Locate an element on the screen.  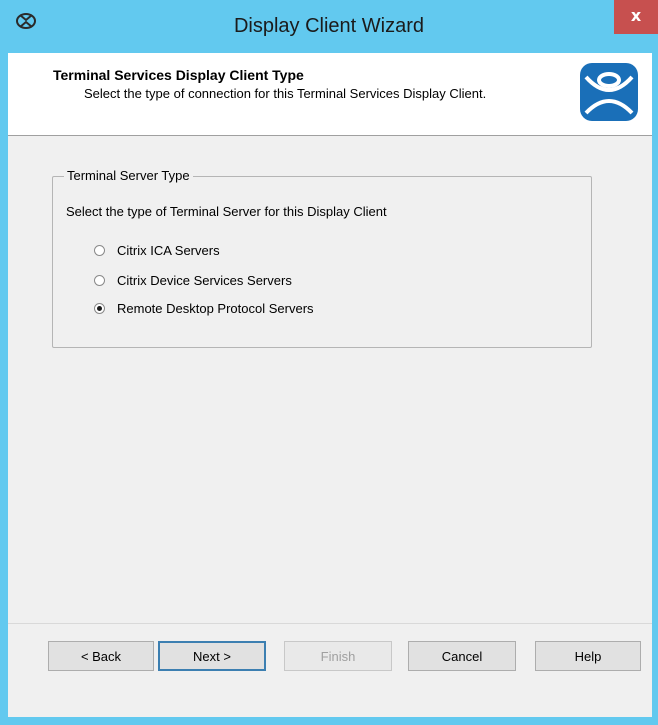
radio-citrix-device-services: Citrix Device Services Servers is located at coordinates (193, 280).